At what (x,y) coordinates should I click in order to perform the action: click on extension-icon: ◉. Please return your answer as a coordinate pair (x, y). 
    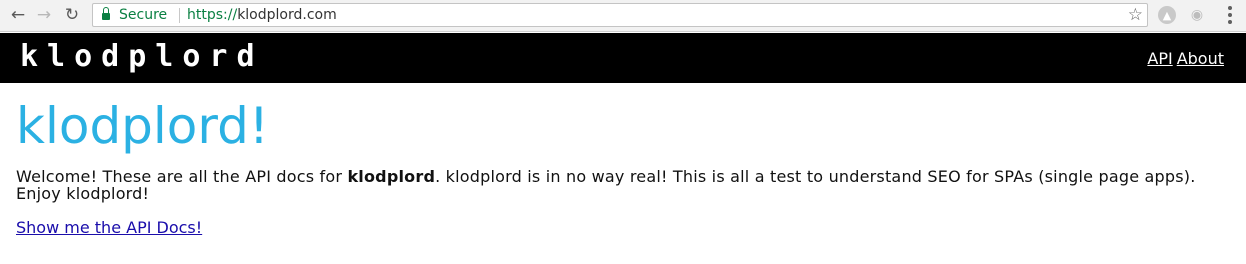
    Looking at the image, I should click on (1197, 15).